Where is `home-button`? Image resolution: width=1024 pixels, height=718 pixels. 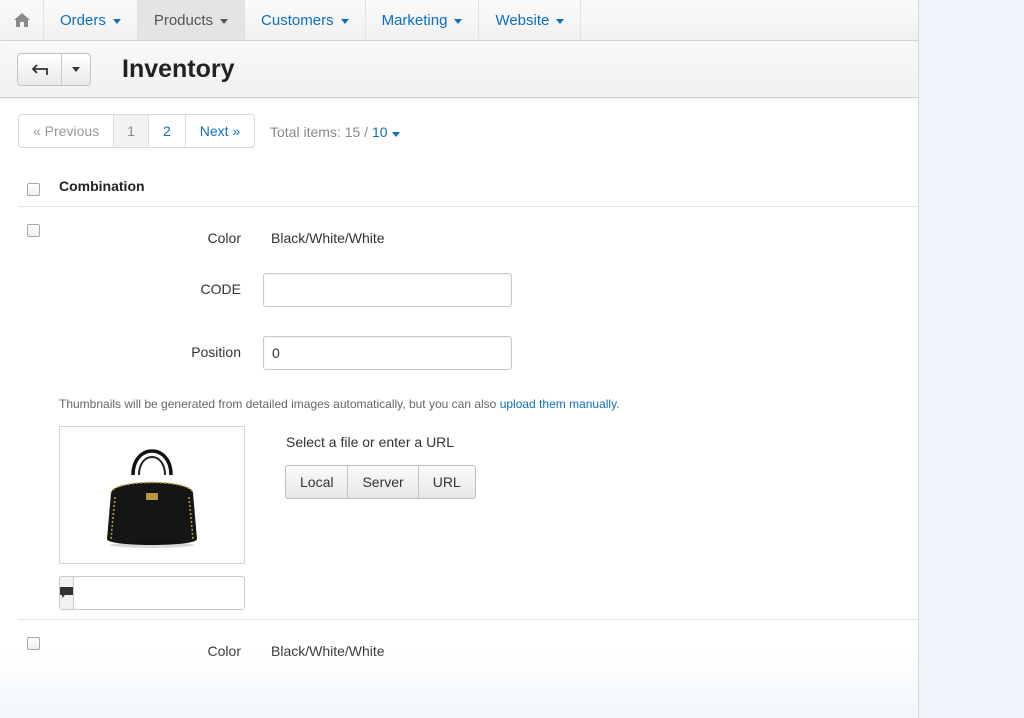
home-button is located at coordinates (22, 20).